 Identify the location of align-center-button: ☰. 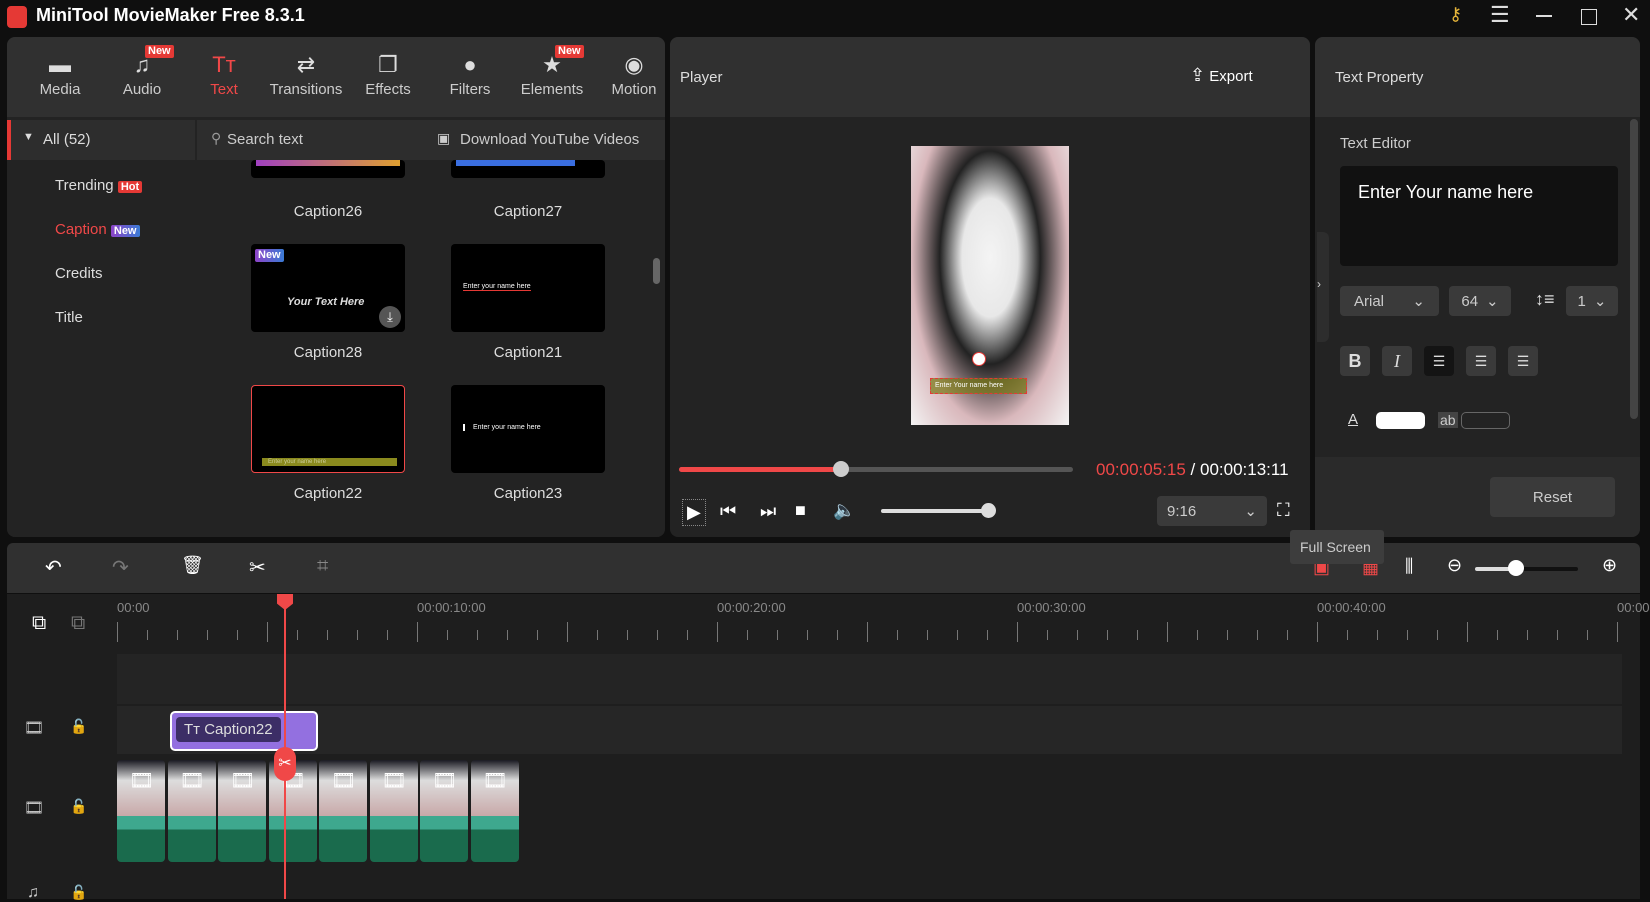
(1481, 361).